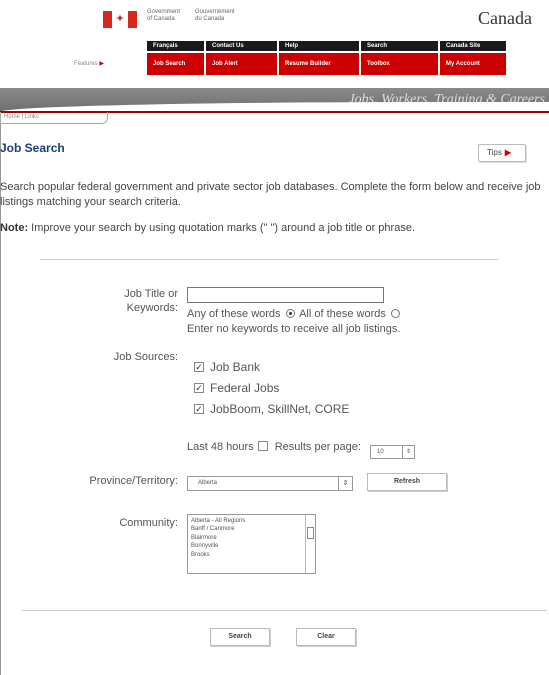  What do you see at coordinates (145, 357) in the screenshot?
I see `job-sources-label: Job Sources:` at bounding box center [145, 357].